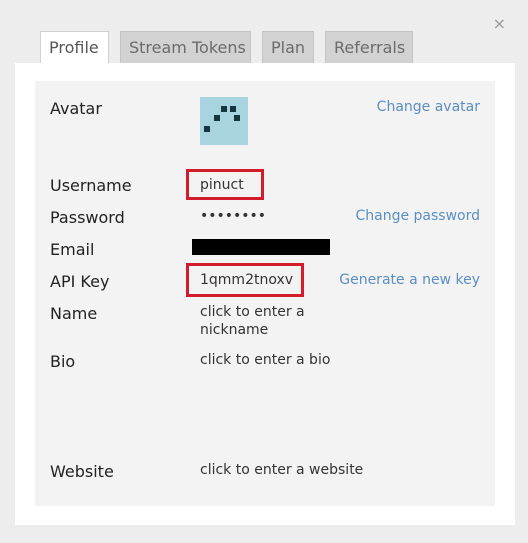 This screenshot has height=543, width=528. What do you see at coordinates (80, 281) in the screenshot?
I see `api-key-label: API Key` at bounding box center [80, 281].